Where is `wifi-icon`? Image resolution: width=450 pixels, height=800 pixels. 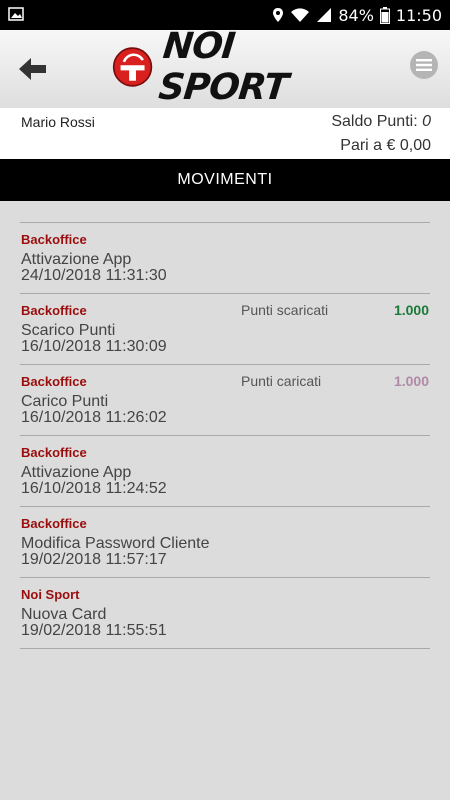
wifi-icon is located at coordinates (300, 15).